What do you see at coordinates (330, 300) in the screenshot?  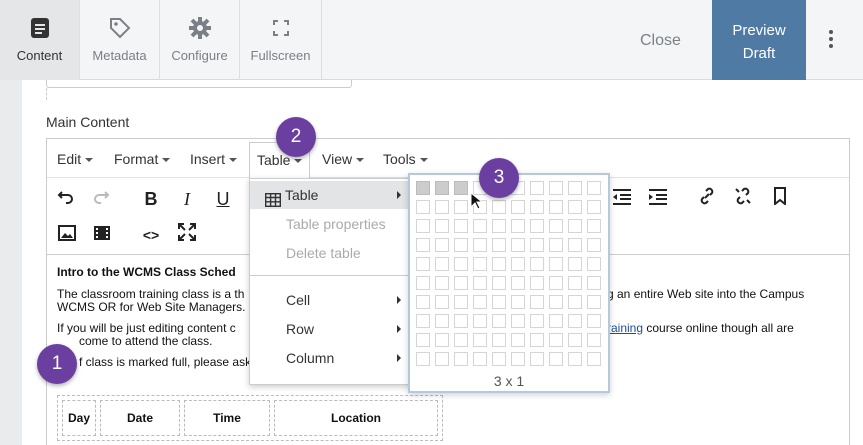 I see `menu-item-cell: Cell` at bounding box center [330, 300].